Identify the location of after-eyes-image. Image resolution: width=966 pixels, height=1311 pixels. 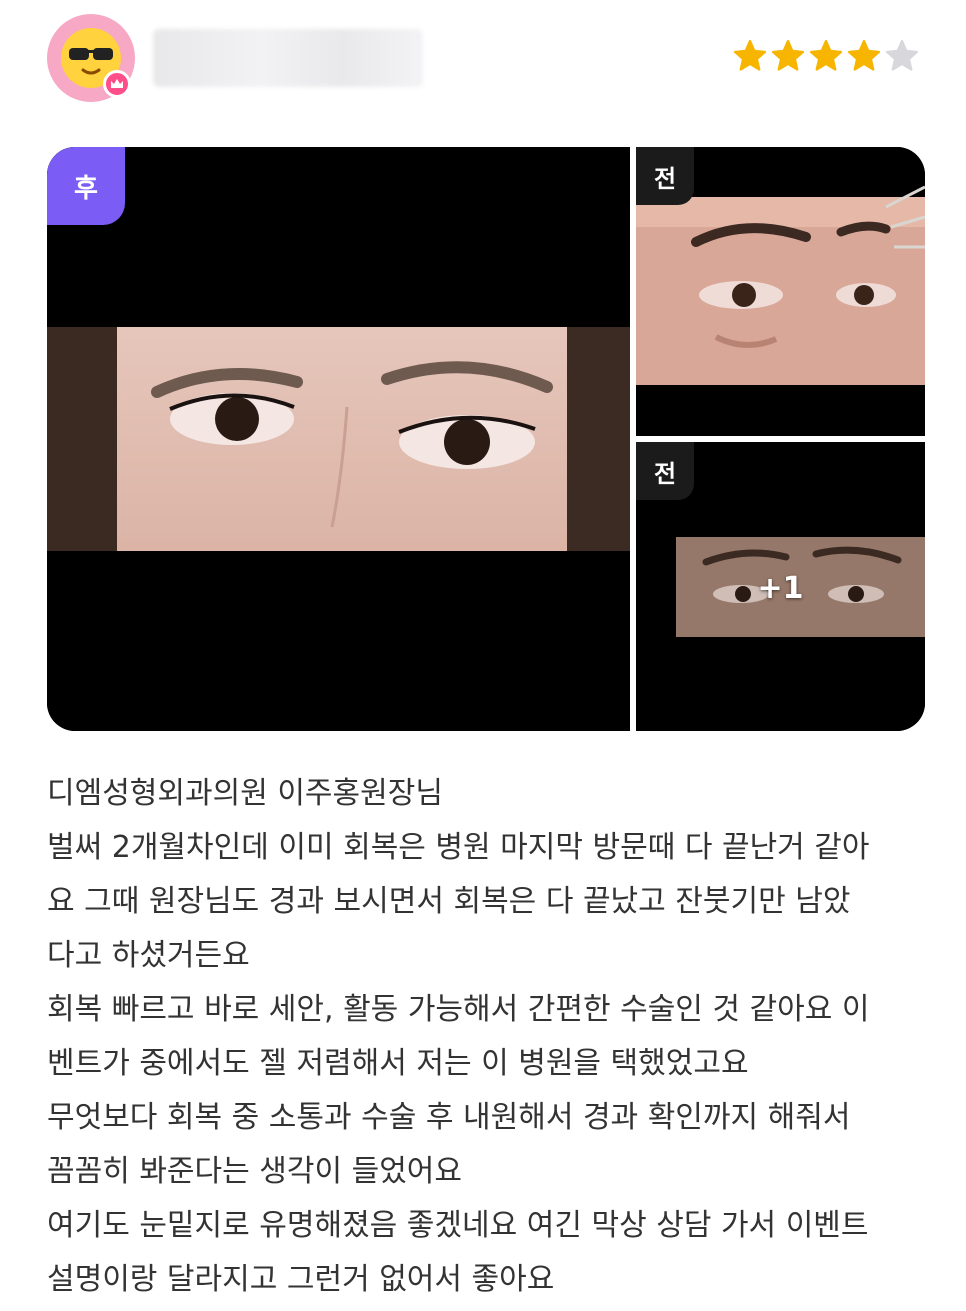
(338, 439).